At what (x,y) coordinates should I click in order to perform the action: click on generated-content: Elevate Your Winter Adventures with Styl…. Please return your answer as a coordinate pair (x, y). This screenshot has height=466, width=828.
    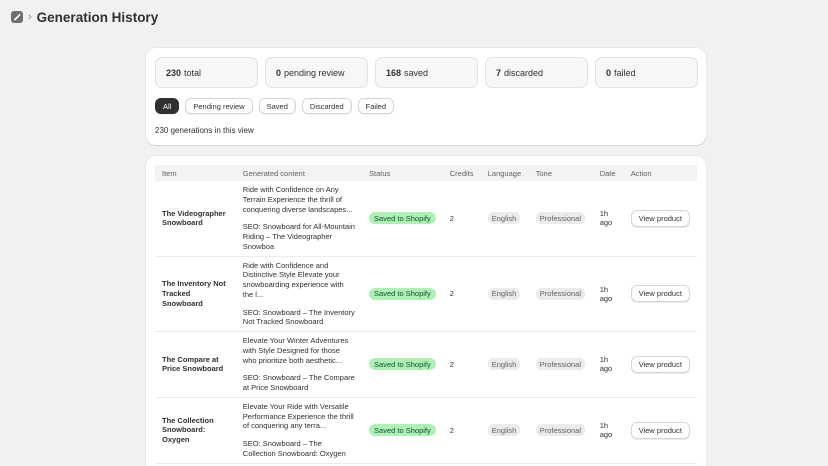
    Looking at the image, I should click on (295, 350).